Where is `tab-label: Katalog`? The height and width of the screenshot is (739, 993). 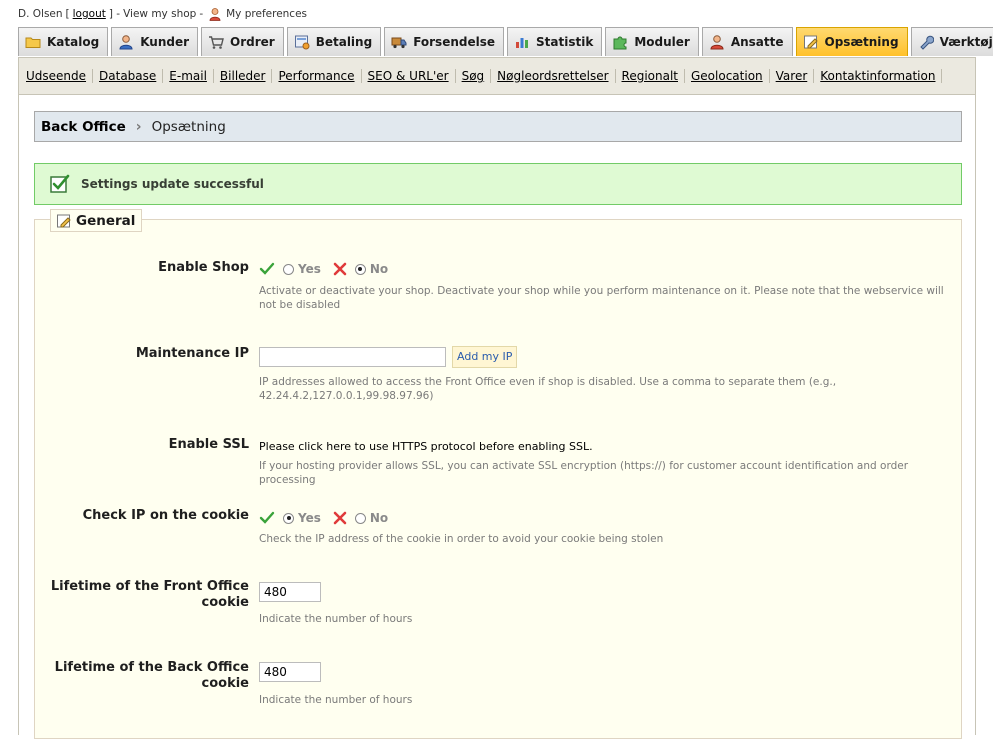
tab-label: Katalog is located at coordinates (73, 42).